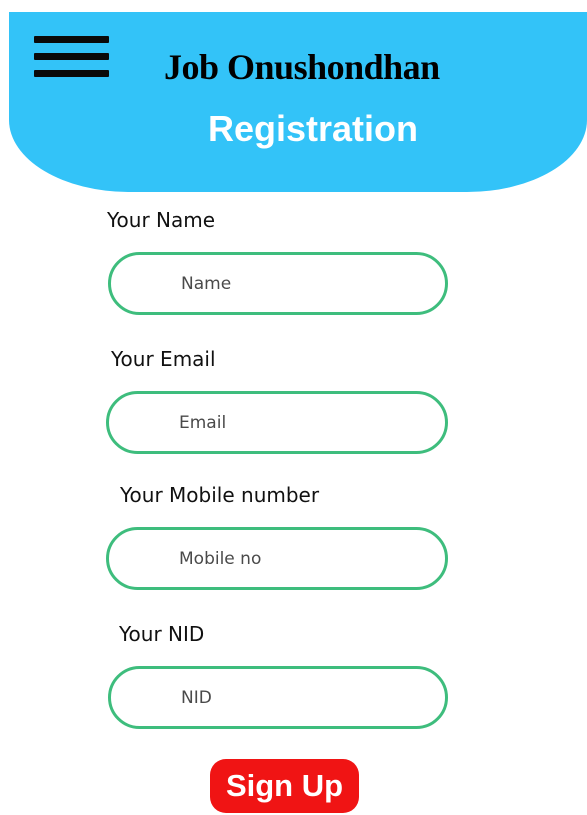 The height and width of the screenshot is (815, 587). What do you see at coordinates (161, 220) in the screenshot?
I see `name-label: Your Name` at bounding box center [161, 220].